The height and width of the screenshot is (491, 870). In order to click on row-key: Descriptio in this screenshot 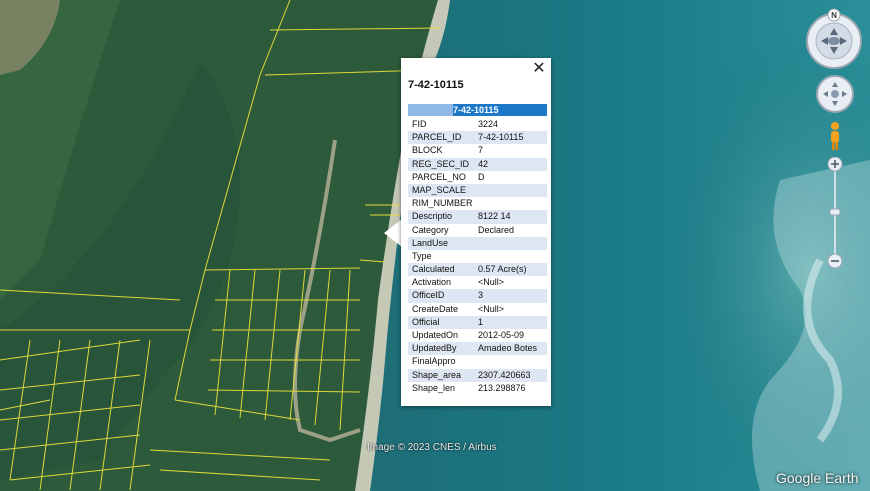, I will do `click(432, 216)`.